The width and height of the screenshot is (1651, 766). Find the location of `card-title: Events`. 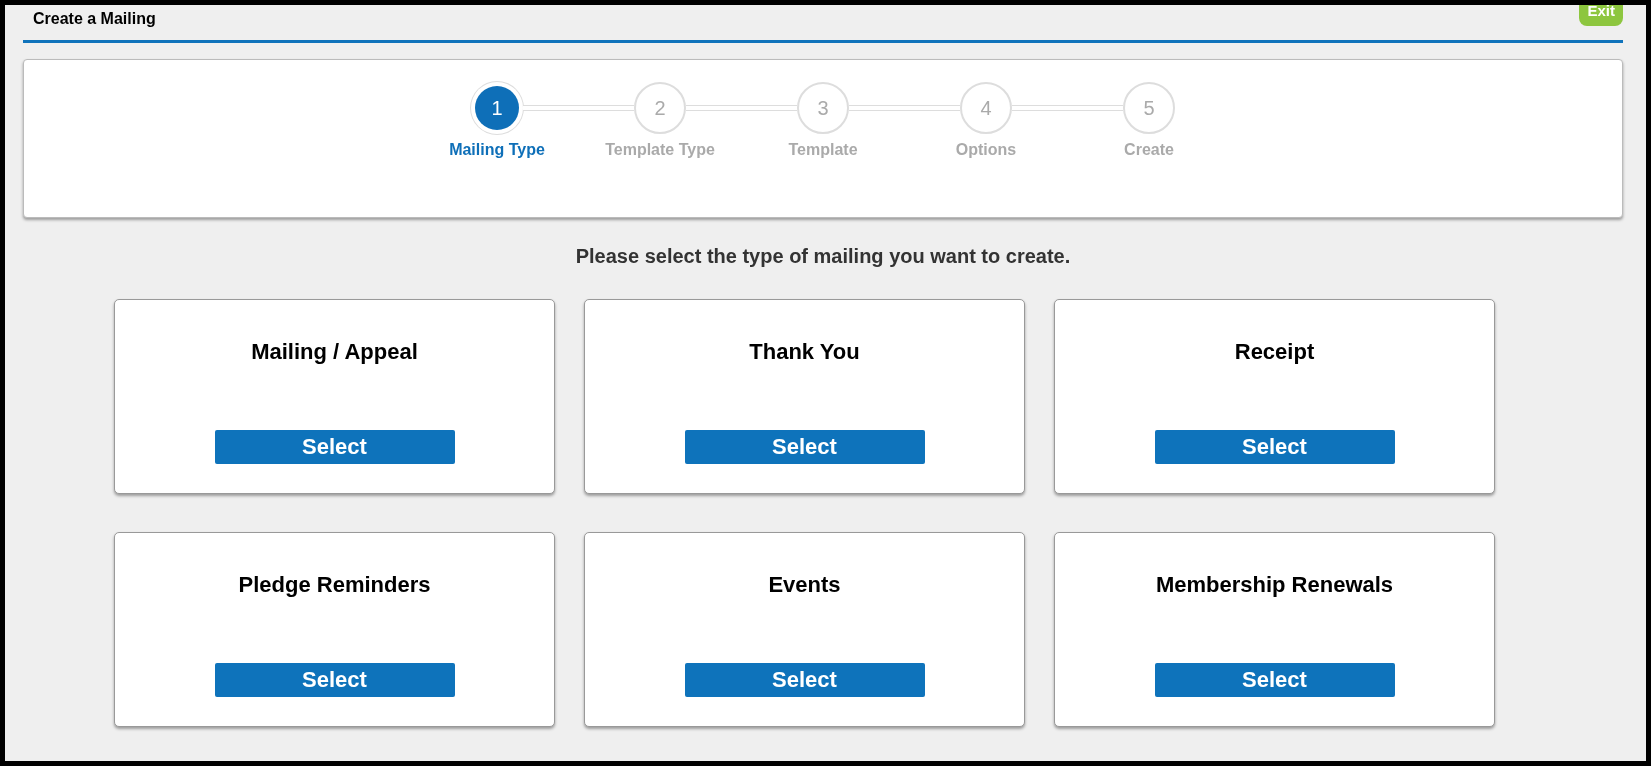

card-title: Events is located at coordinates (804, 585).